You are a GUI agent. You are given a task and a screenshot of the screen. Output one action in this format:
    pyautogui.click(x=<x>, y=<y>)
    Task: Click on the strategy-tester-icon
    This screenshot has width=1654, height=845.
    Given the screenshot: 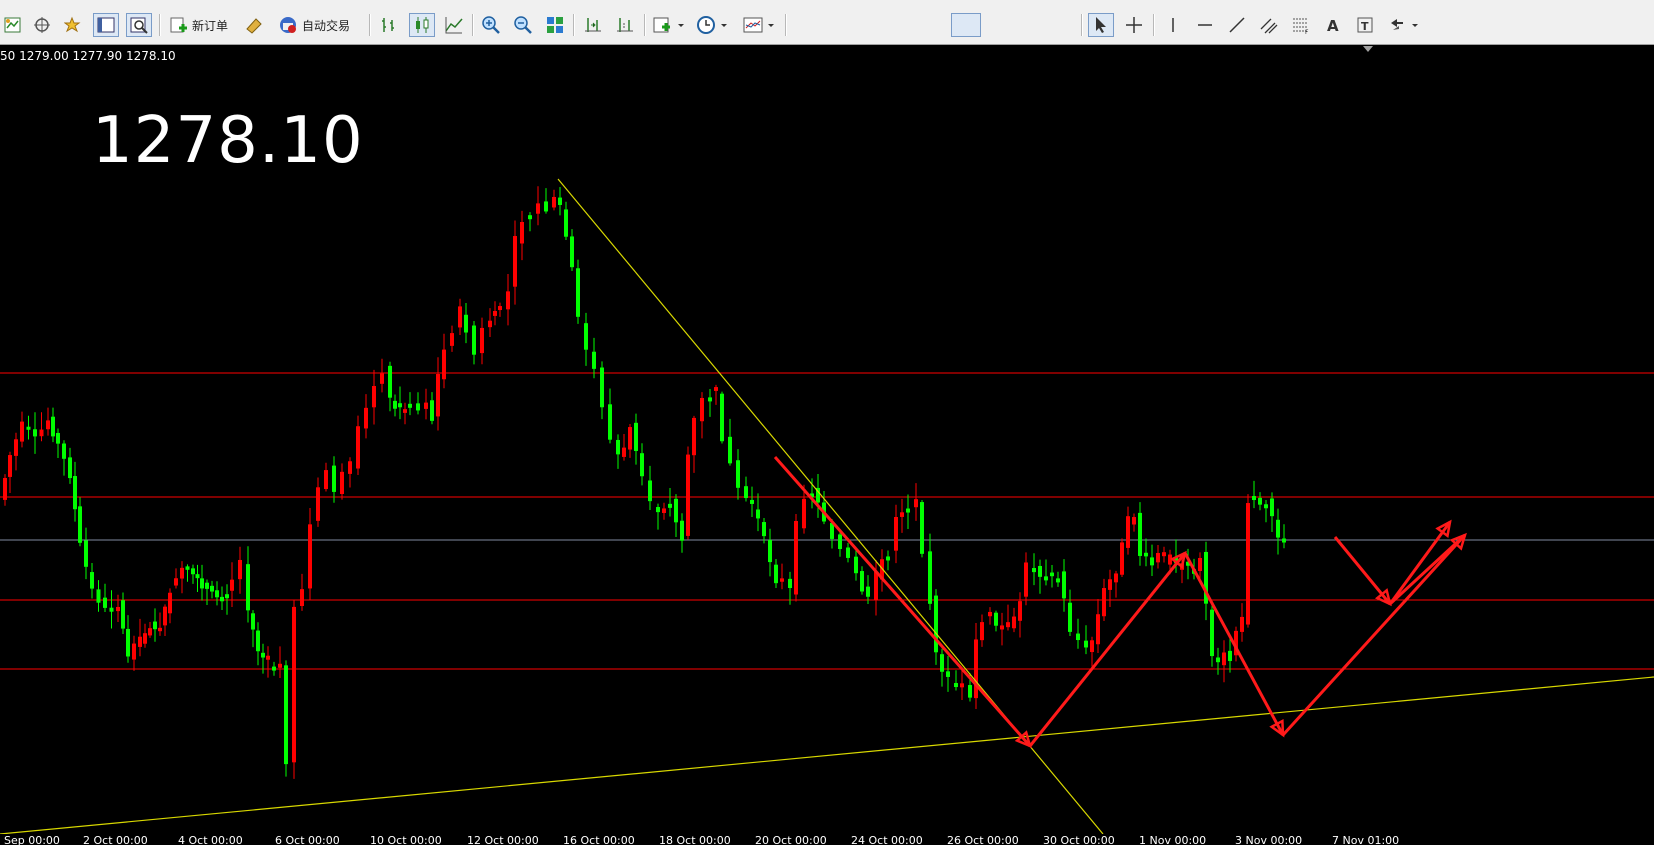 What is the action you would take?
    pyautogui.click(x=139, y=25)
    